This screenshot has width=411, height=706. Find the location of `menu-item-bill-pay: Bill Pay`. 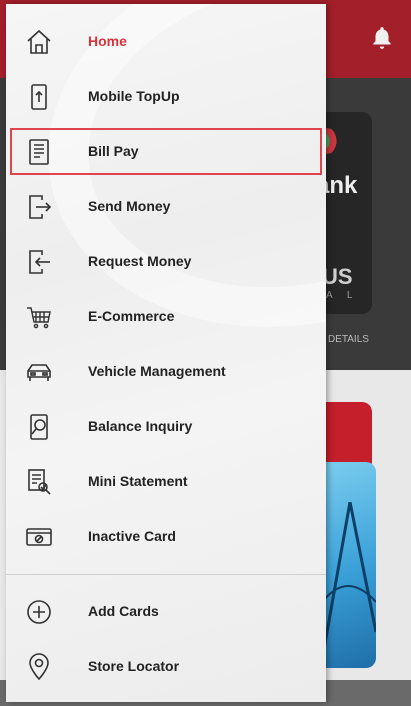

menu-item-bill-pay: Bill Pay is located at coordinates (166, 151).